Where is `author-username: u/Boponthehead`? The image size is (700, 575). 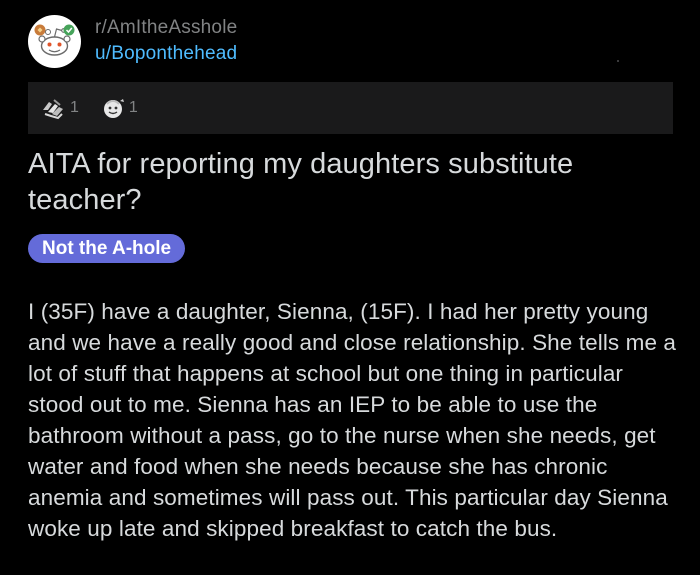
author-username: u/Boponthehead is located at coordinates (166, 54).